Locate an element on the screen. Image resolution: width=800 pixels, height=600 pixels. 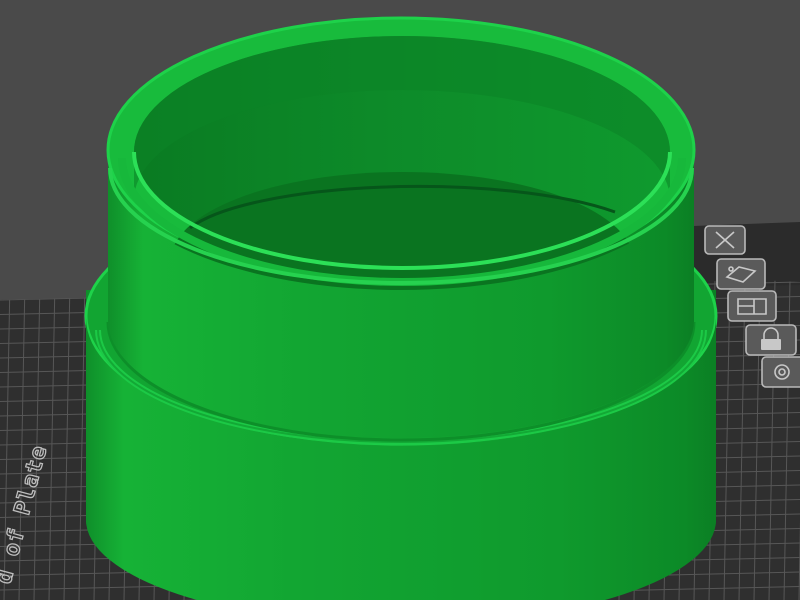
arrange-button is located at coordinates (741, 274).